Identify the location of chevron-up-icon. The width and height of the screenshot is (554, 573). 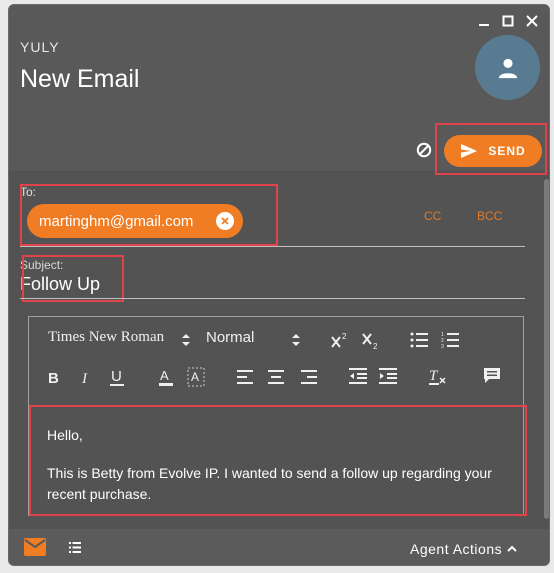
(512, 548).